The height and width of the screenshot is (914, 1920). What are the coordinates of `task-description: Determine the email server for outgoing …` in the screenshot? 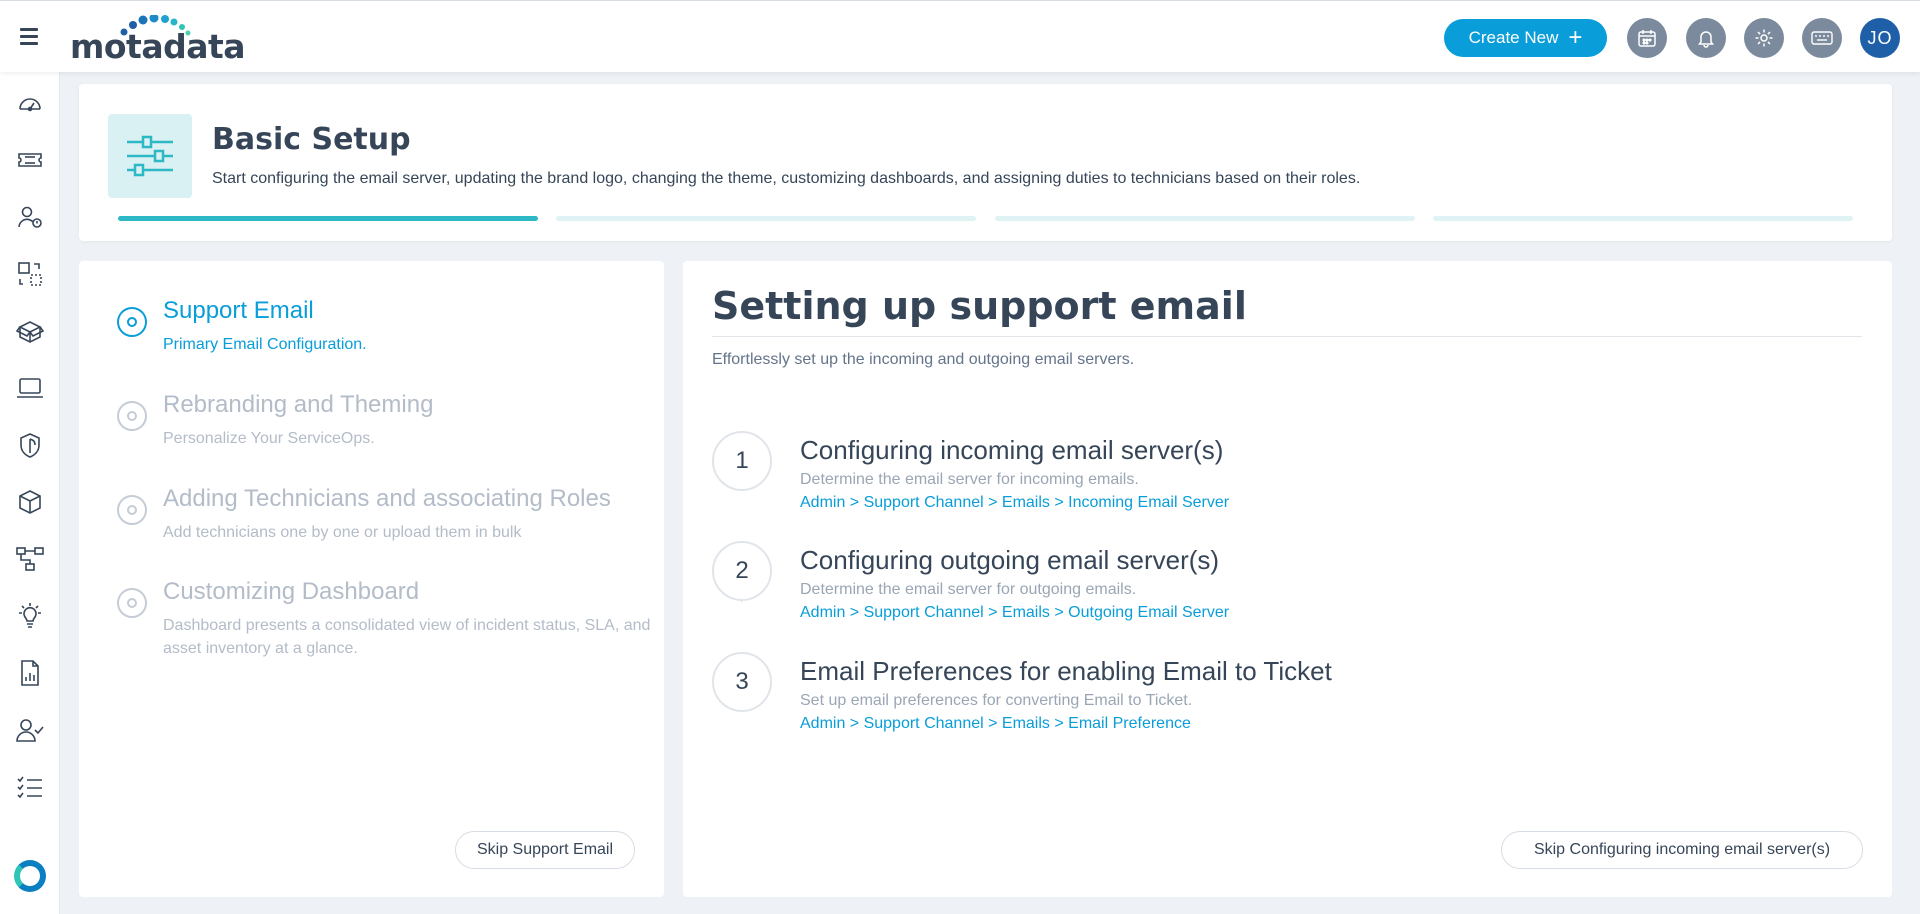 It's located at (968, 589).